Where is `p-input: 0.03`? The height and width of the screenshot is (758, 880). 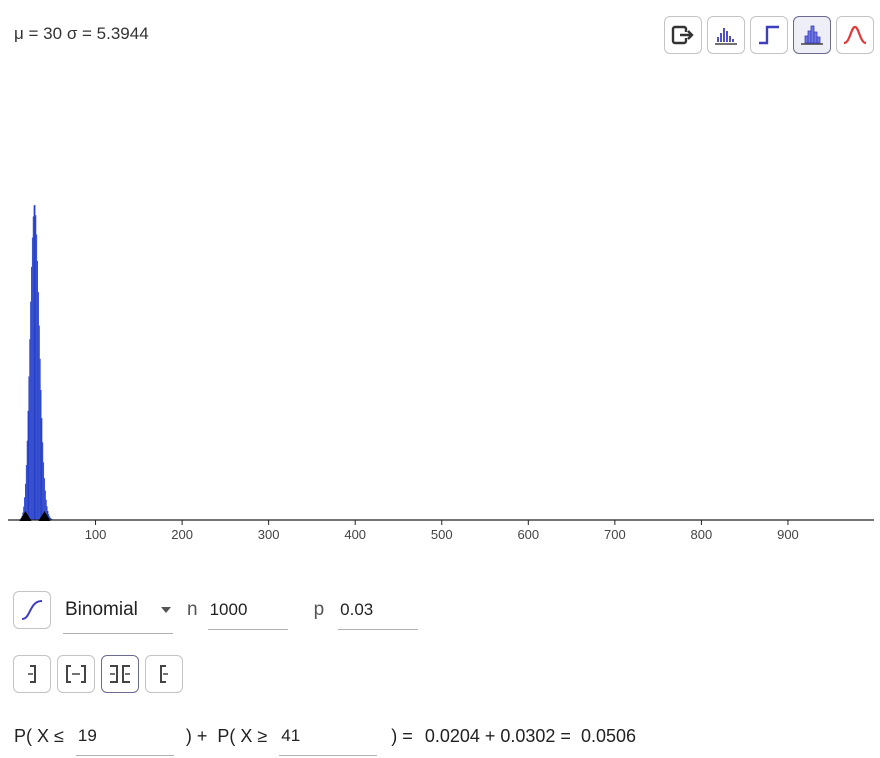 p-input: 0.03 is located at coordinates (378, 610).